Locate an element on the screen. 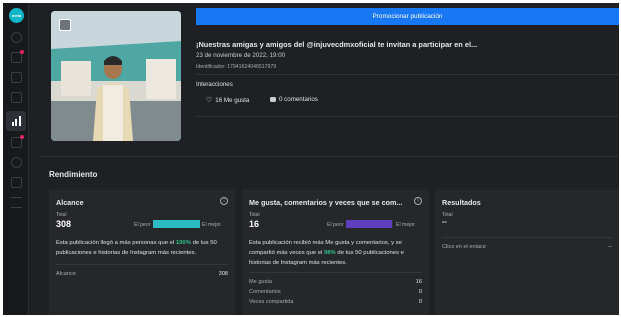  comments-count: 0 comentarios is located at coordinates (294, 99).